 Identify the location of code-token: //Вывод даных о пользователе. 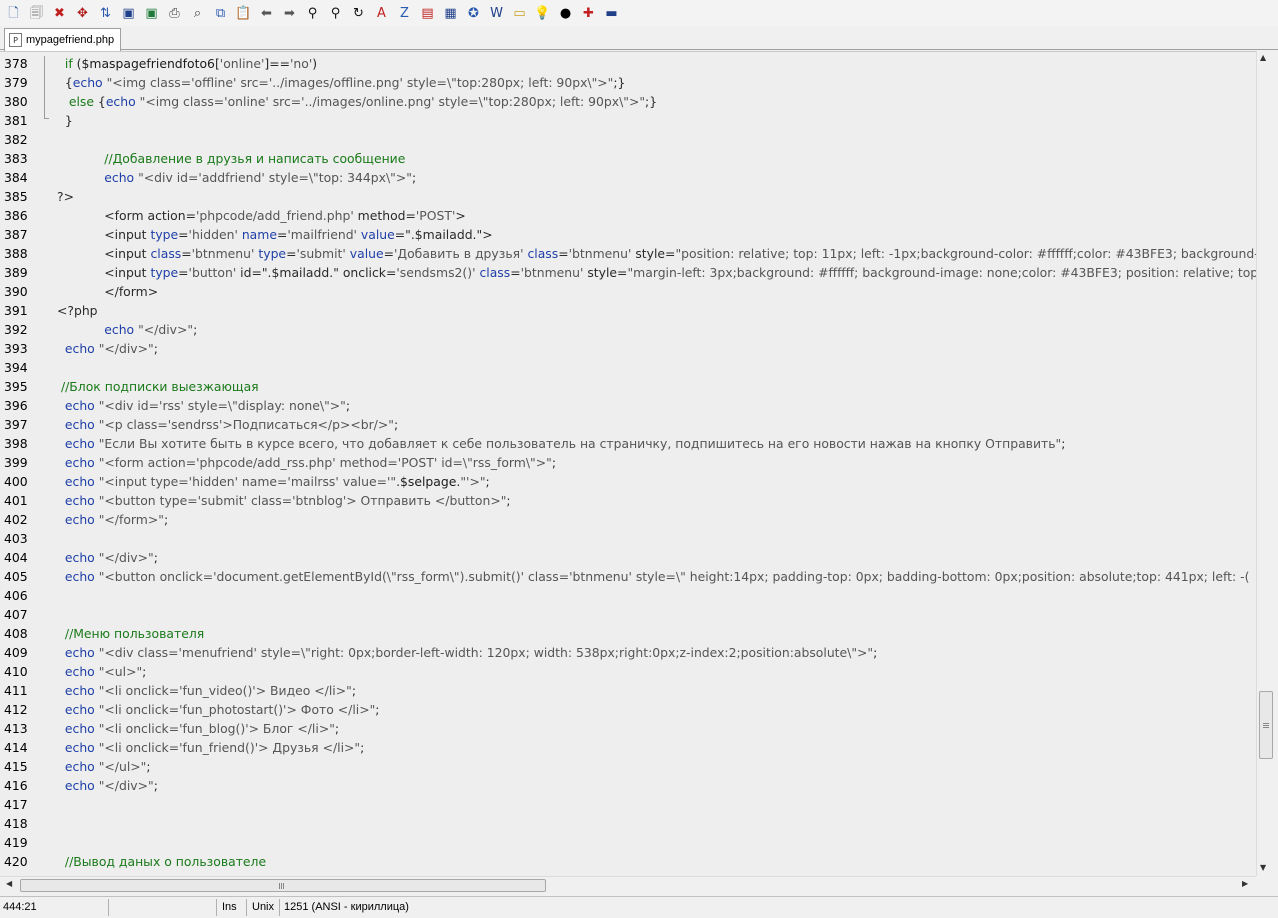
(165, 861).